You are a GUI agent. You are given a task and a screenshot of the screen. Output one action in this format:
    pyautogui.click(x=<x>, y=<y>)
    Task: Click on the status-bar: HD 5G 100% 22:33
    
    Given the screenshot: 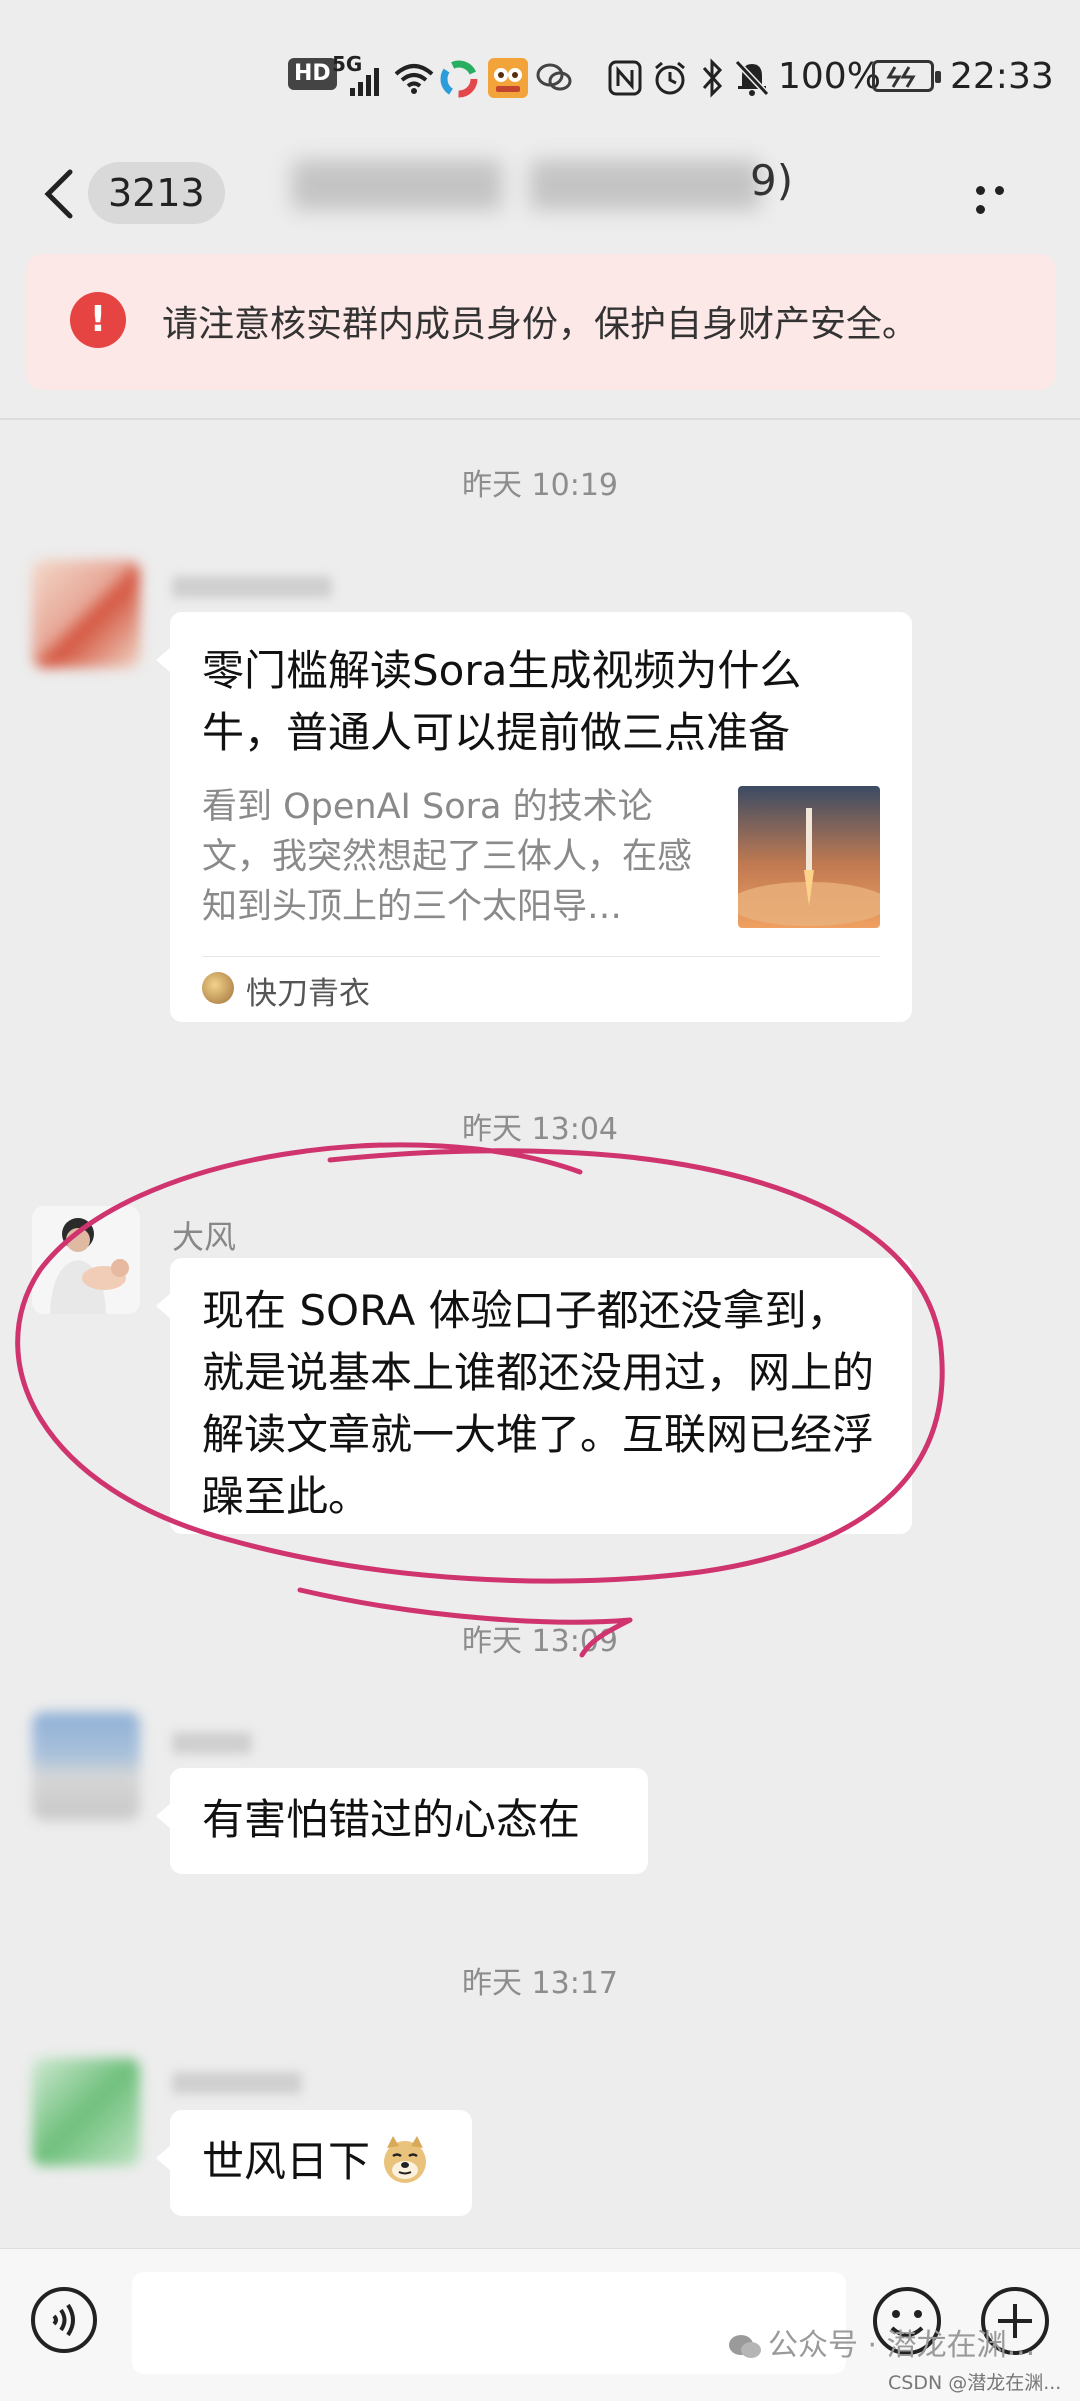 What is the action you would take?
    pyautogui.click(x=540, y=80)
    